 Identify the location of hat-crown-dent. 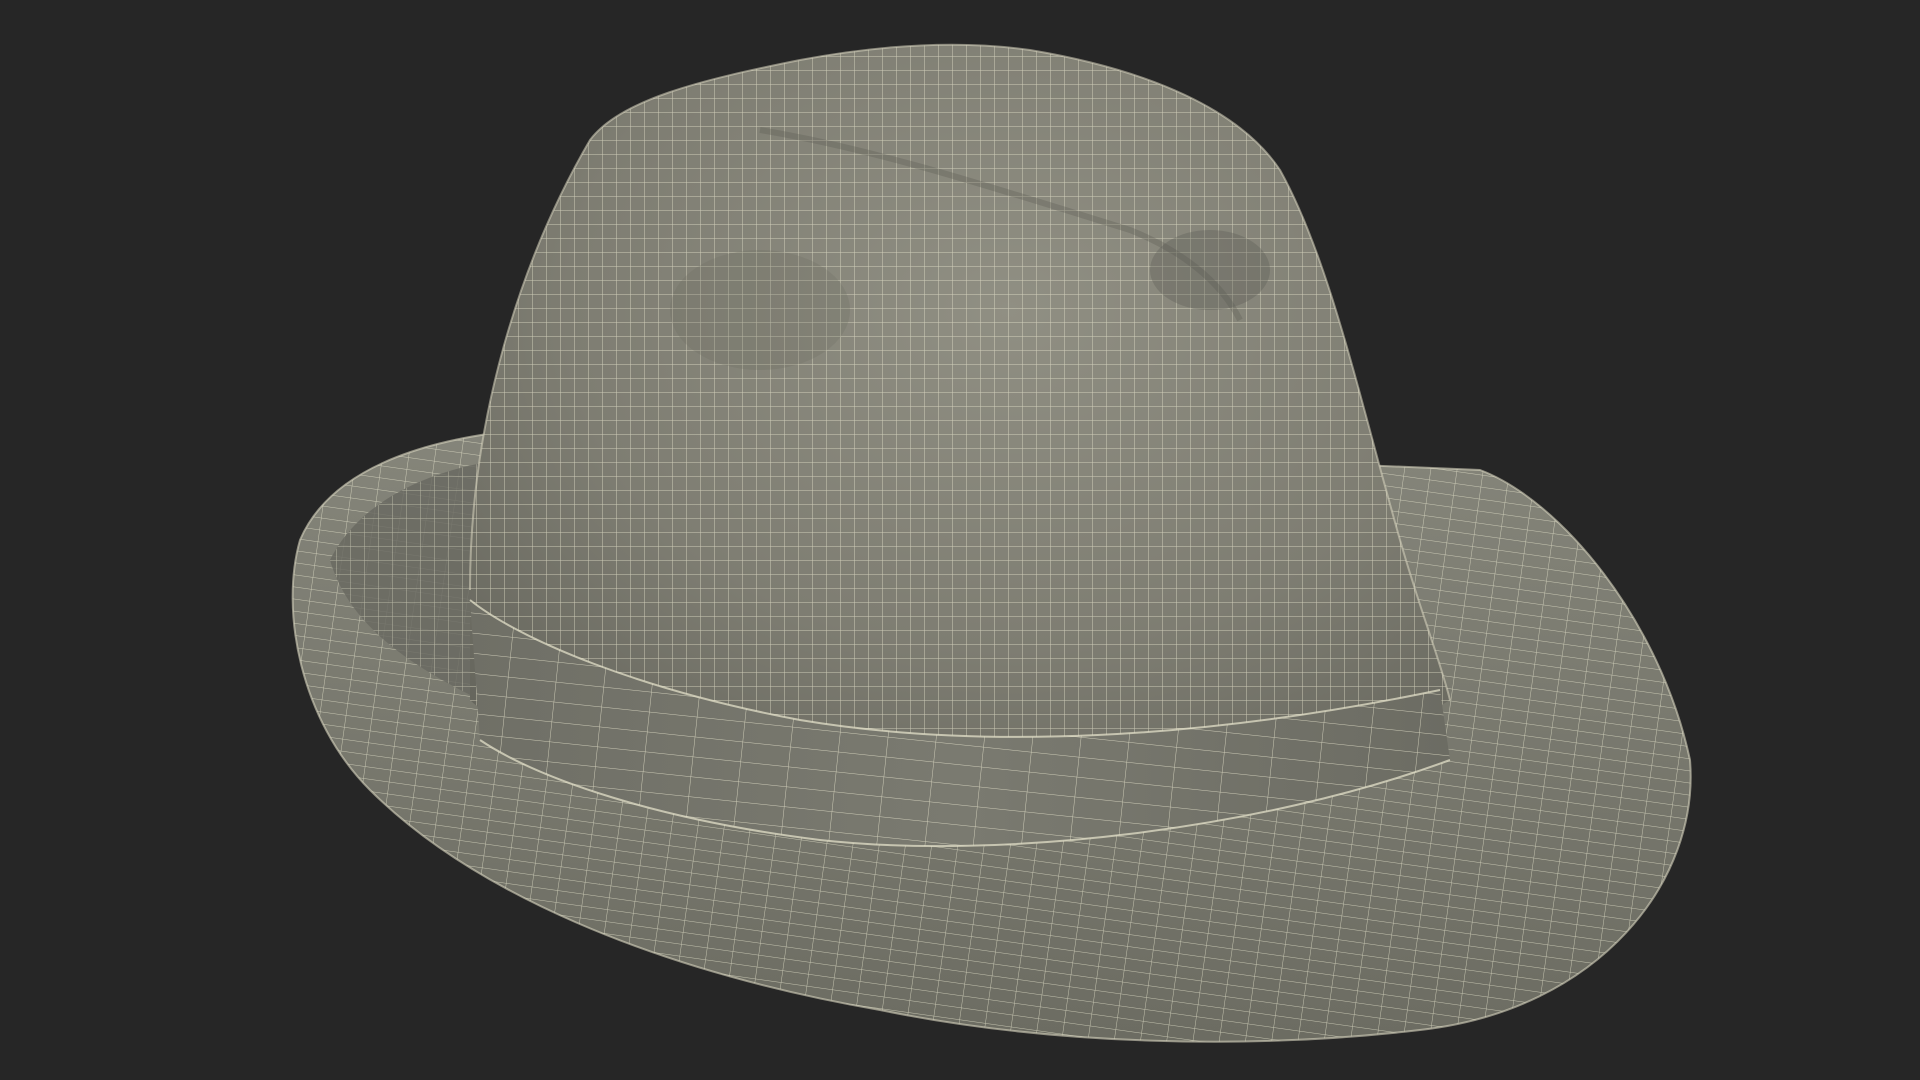
(1210, 270).